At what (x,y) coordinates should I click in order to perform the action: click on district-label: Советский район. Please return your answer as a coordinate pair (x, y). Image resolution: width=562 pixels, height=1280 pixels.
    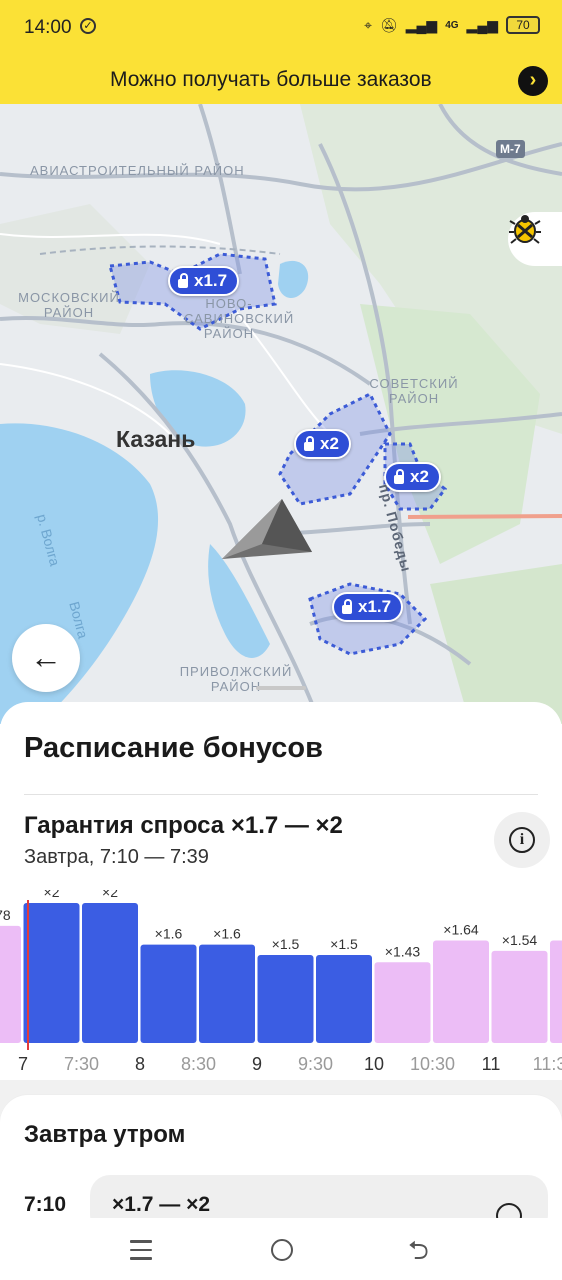
    Looking at the image, I should click on (414, 391).